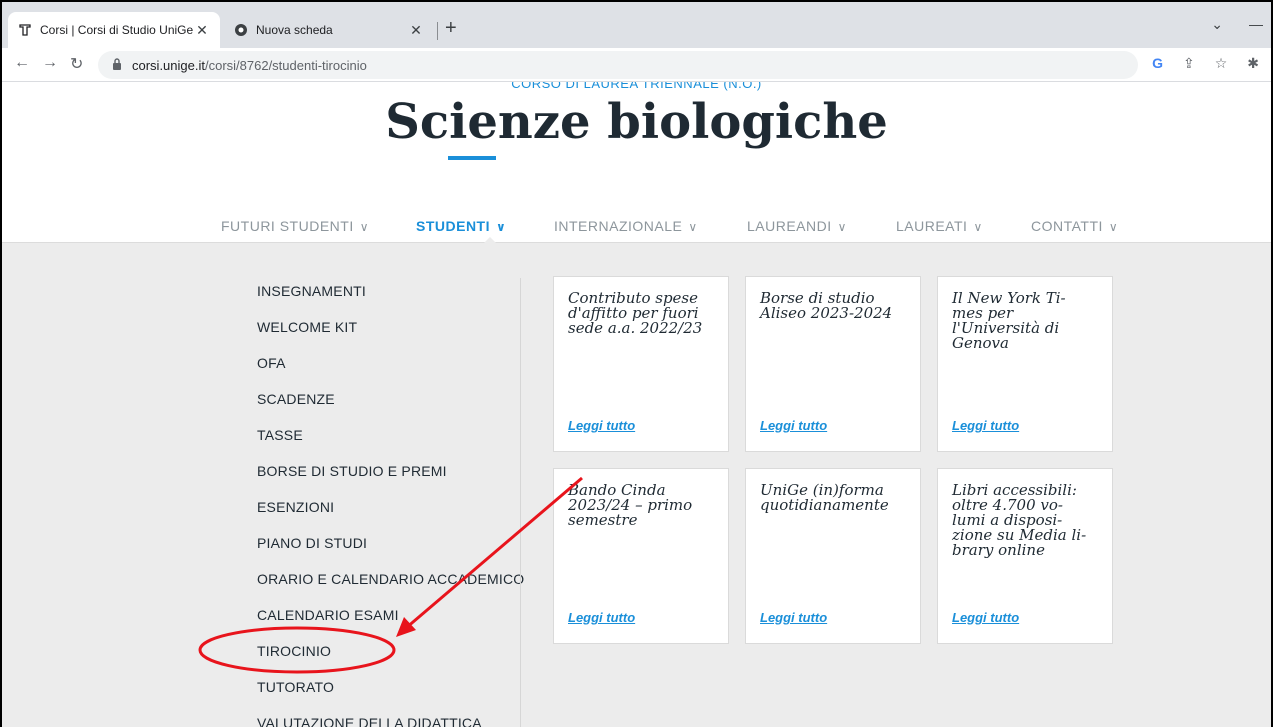  I want to click on submenu-divider, so click(520, 502).